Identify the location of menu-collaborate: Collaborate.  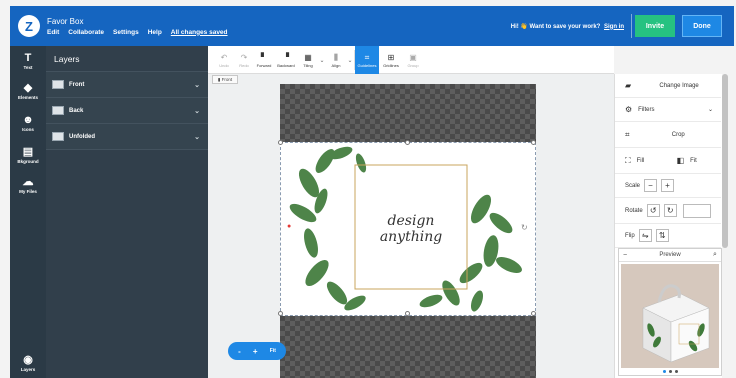
(86, 32).